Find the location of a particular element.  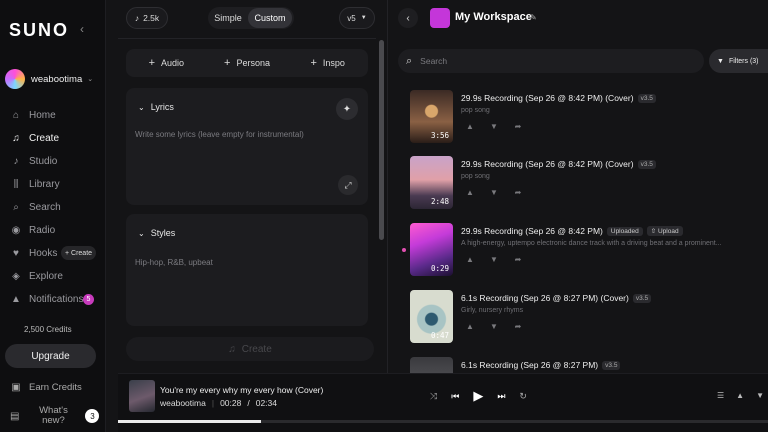

sidebar-item-label: Radio is located at coordinates (42, 230).